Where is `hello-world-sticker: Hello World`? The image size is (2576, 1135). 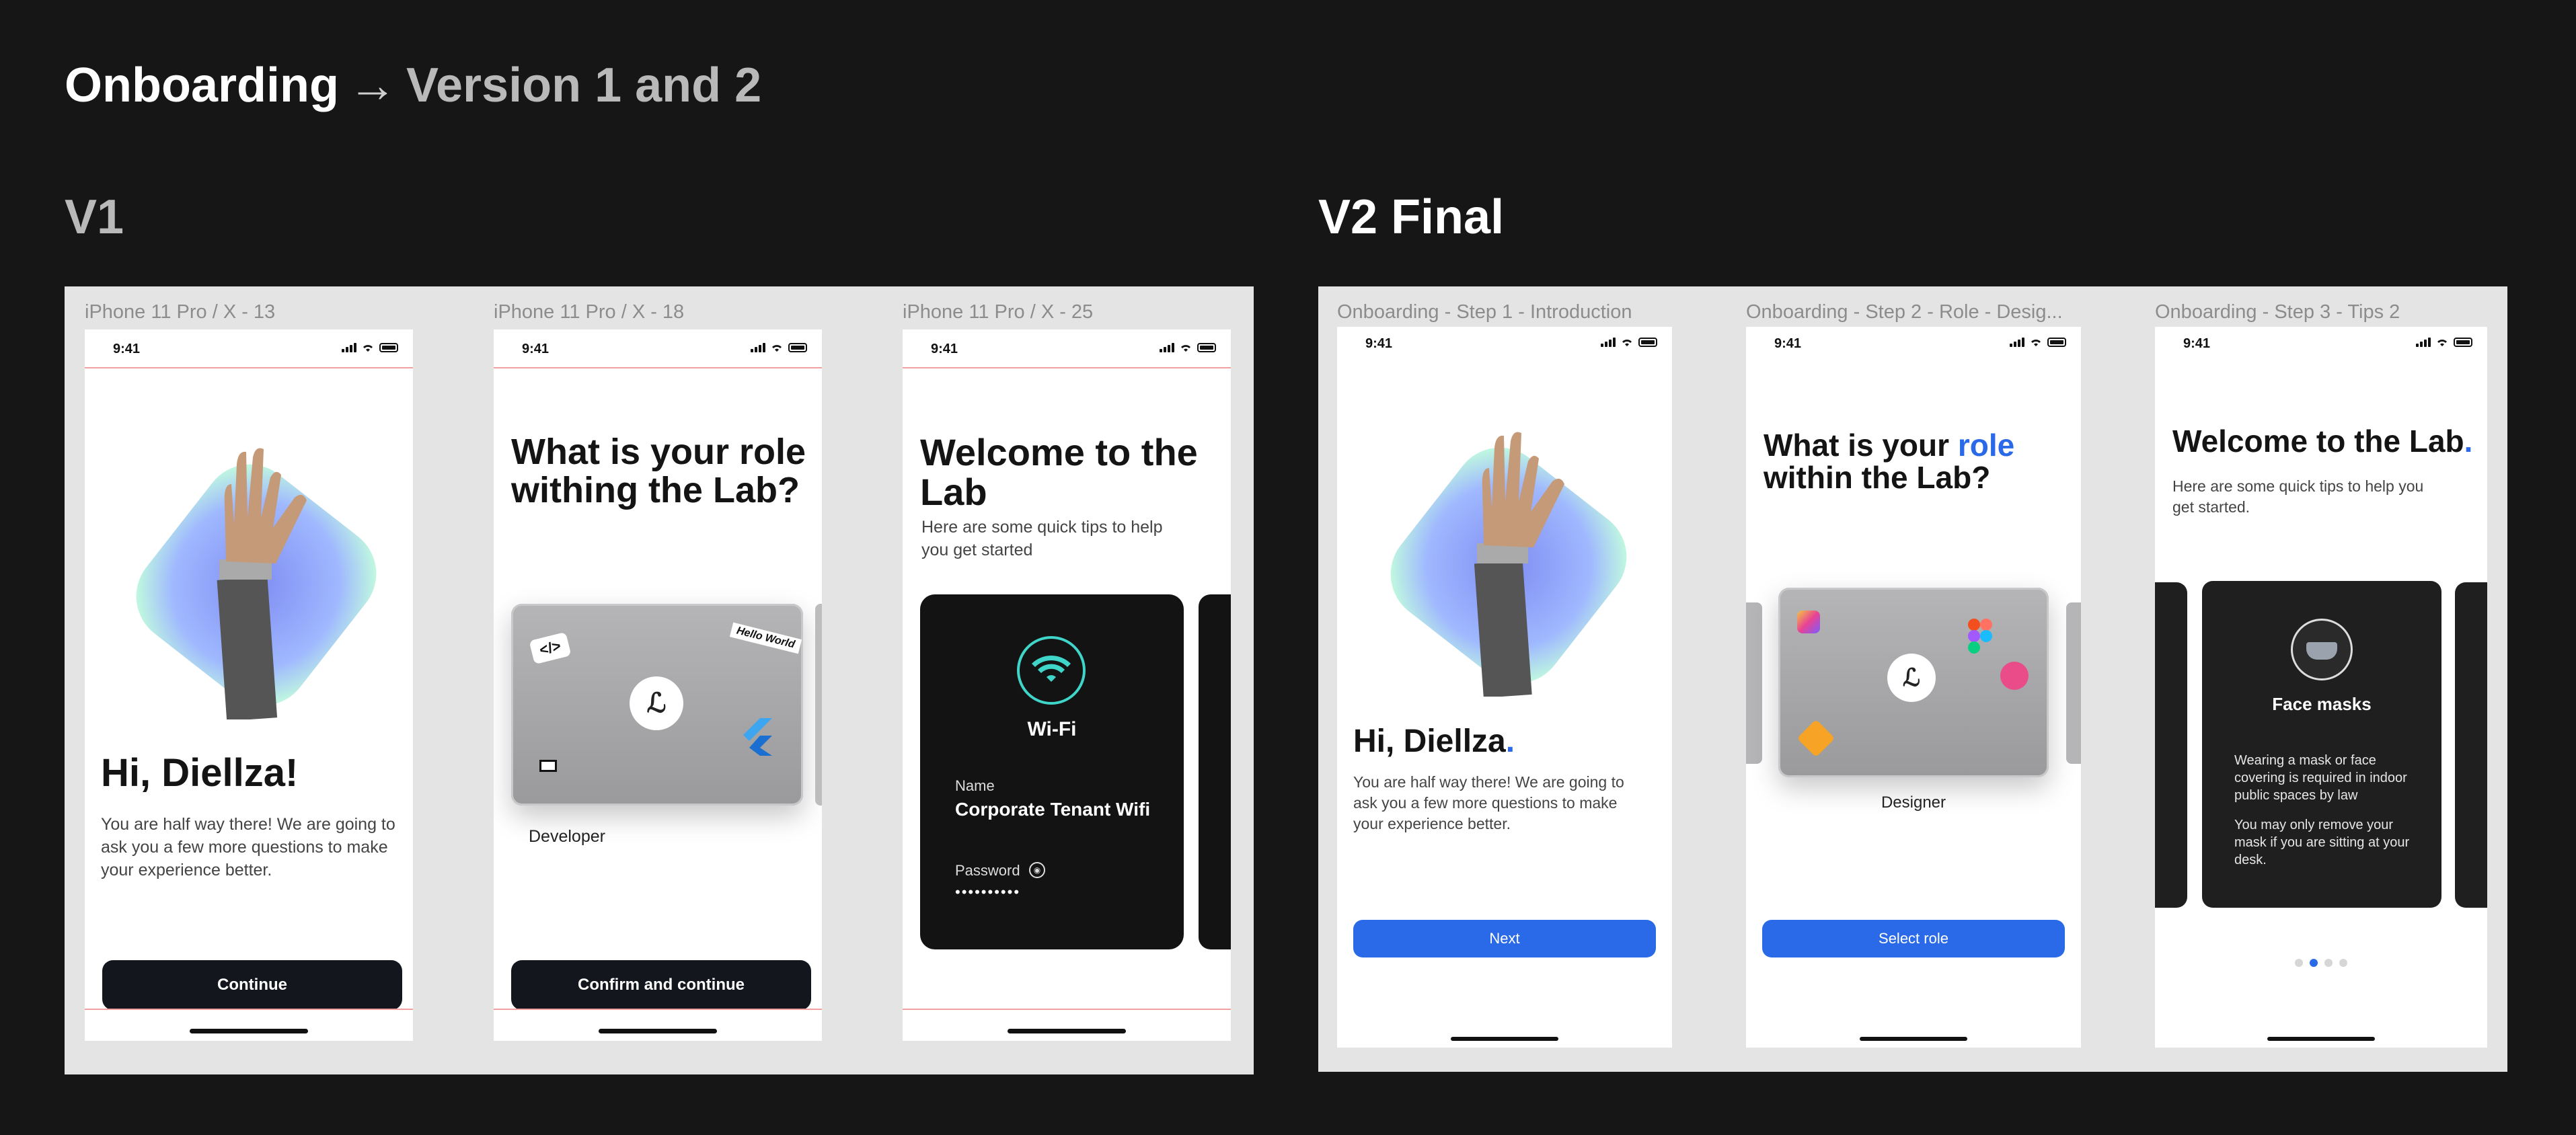 hello-world-sticker: Hello World is located at coordinates (765, 638).